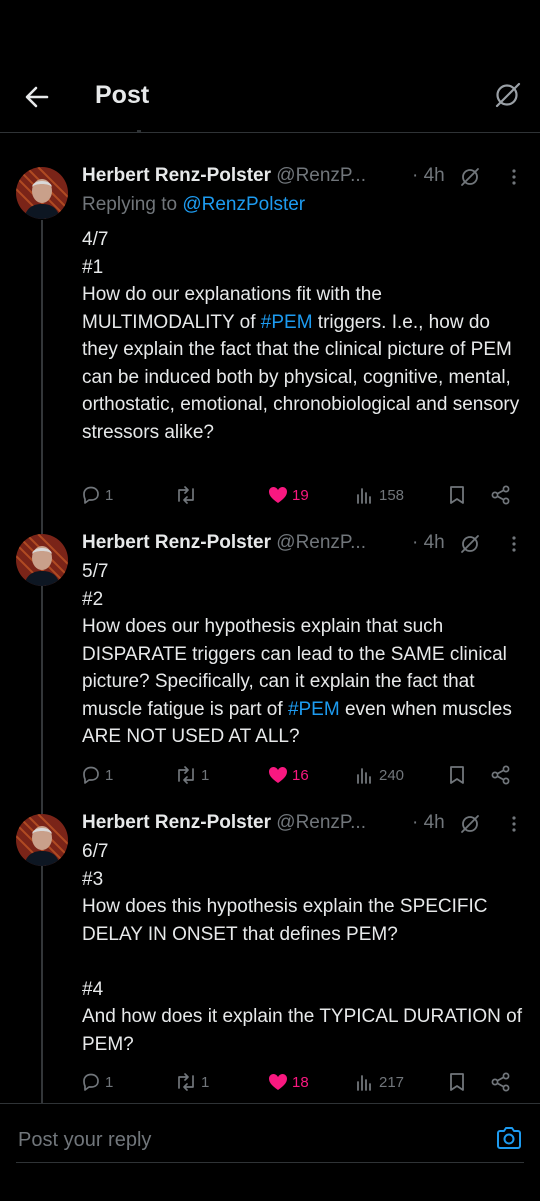 Image resolution: width=540 pixels, height=1201 pixels. What do you see at coordinates (130, 204) in the screenshot?
I see `replying-to-label: Replying to` at bounding box center [130, 204].